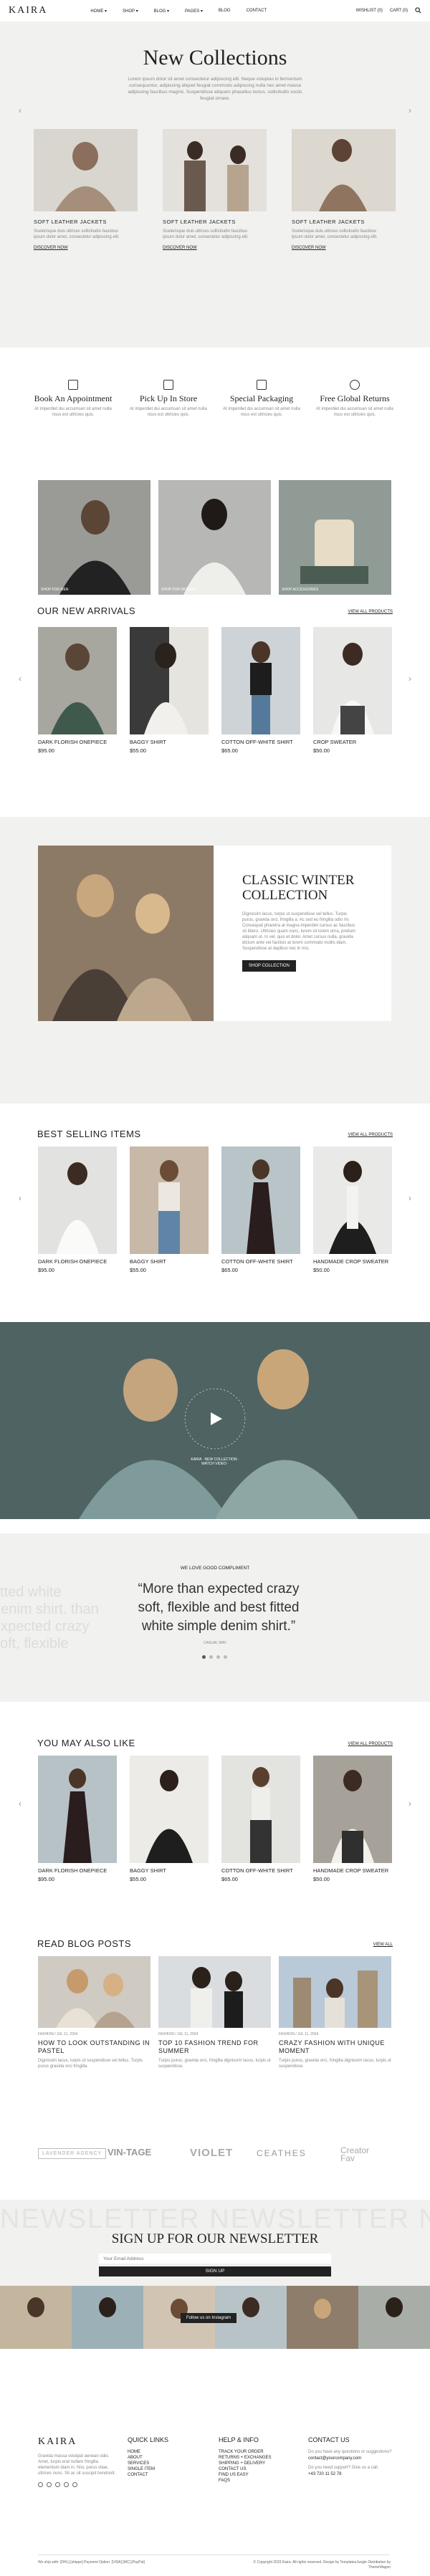 The image size is (430, 2576). Describe the element at coordinates (418, 10) in the screenshot. I see `search-icon` at that location.